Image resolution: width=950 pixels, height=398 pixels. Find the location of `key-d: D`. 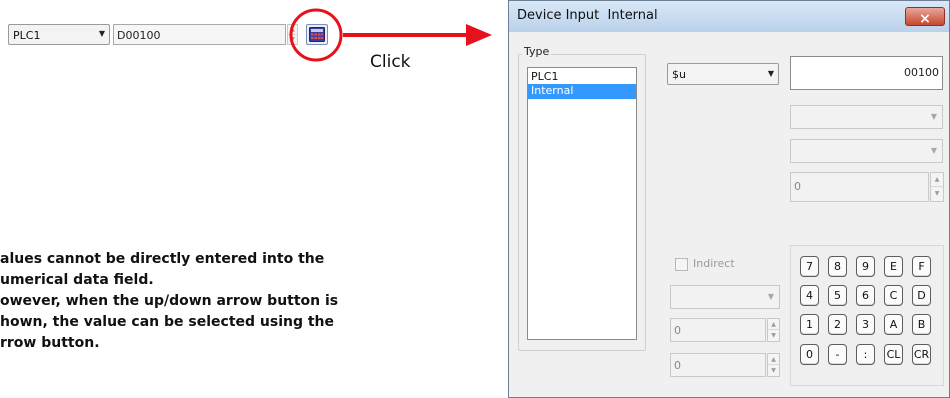

key-d: D is located at coordinates (921, 295).